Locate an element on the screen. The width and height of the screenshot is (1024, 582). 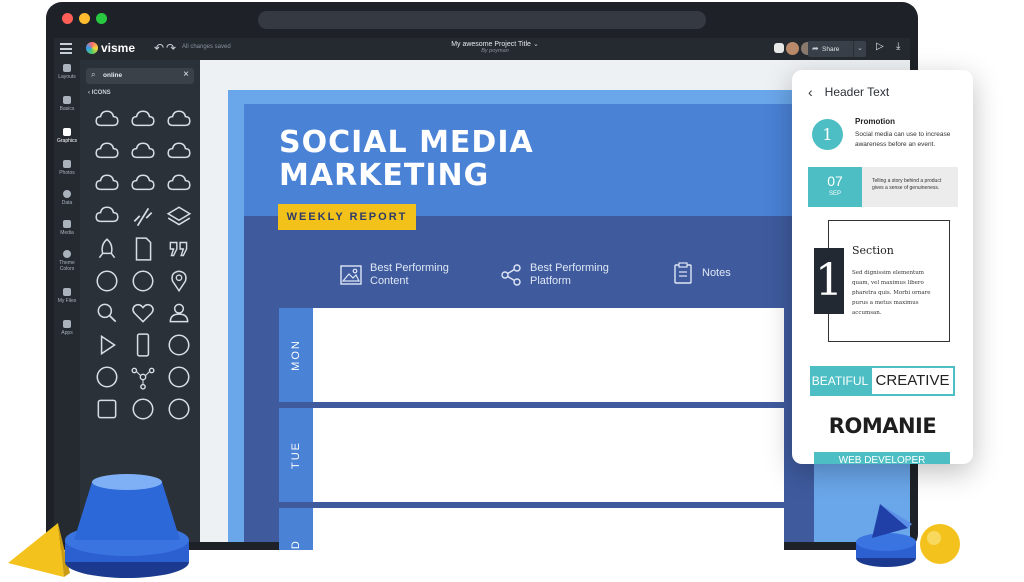
link-broken-icon is located at coordinates (144, 218).